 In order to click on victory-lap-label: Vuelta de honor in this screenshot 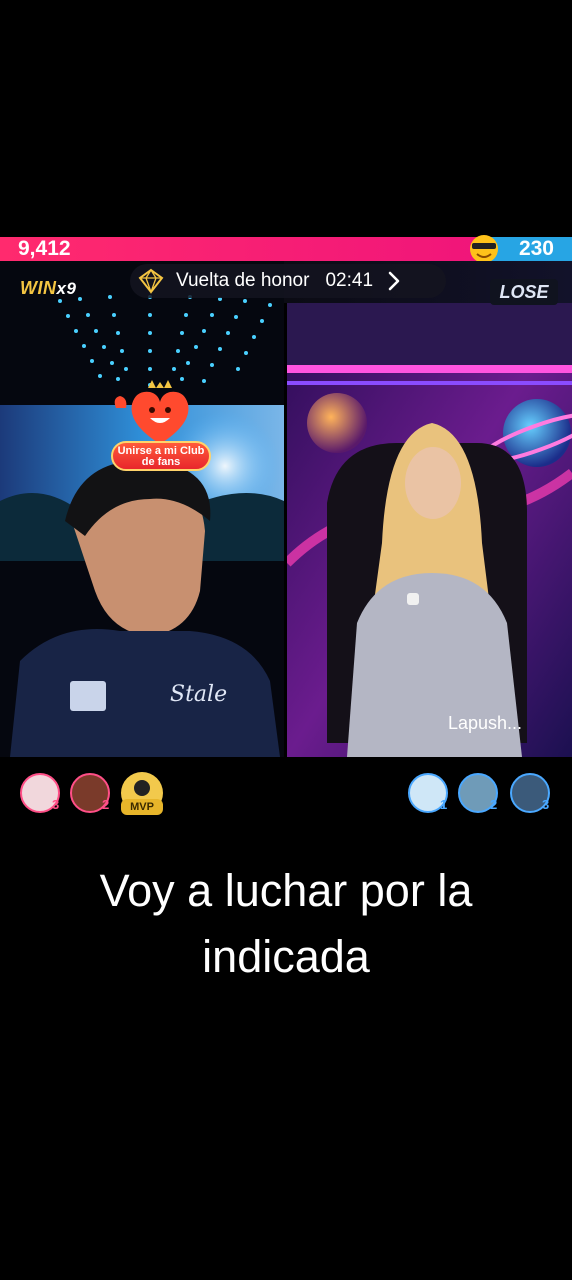, I will do `click(243, 280)`.